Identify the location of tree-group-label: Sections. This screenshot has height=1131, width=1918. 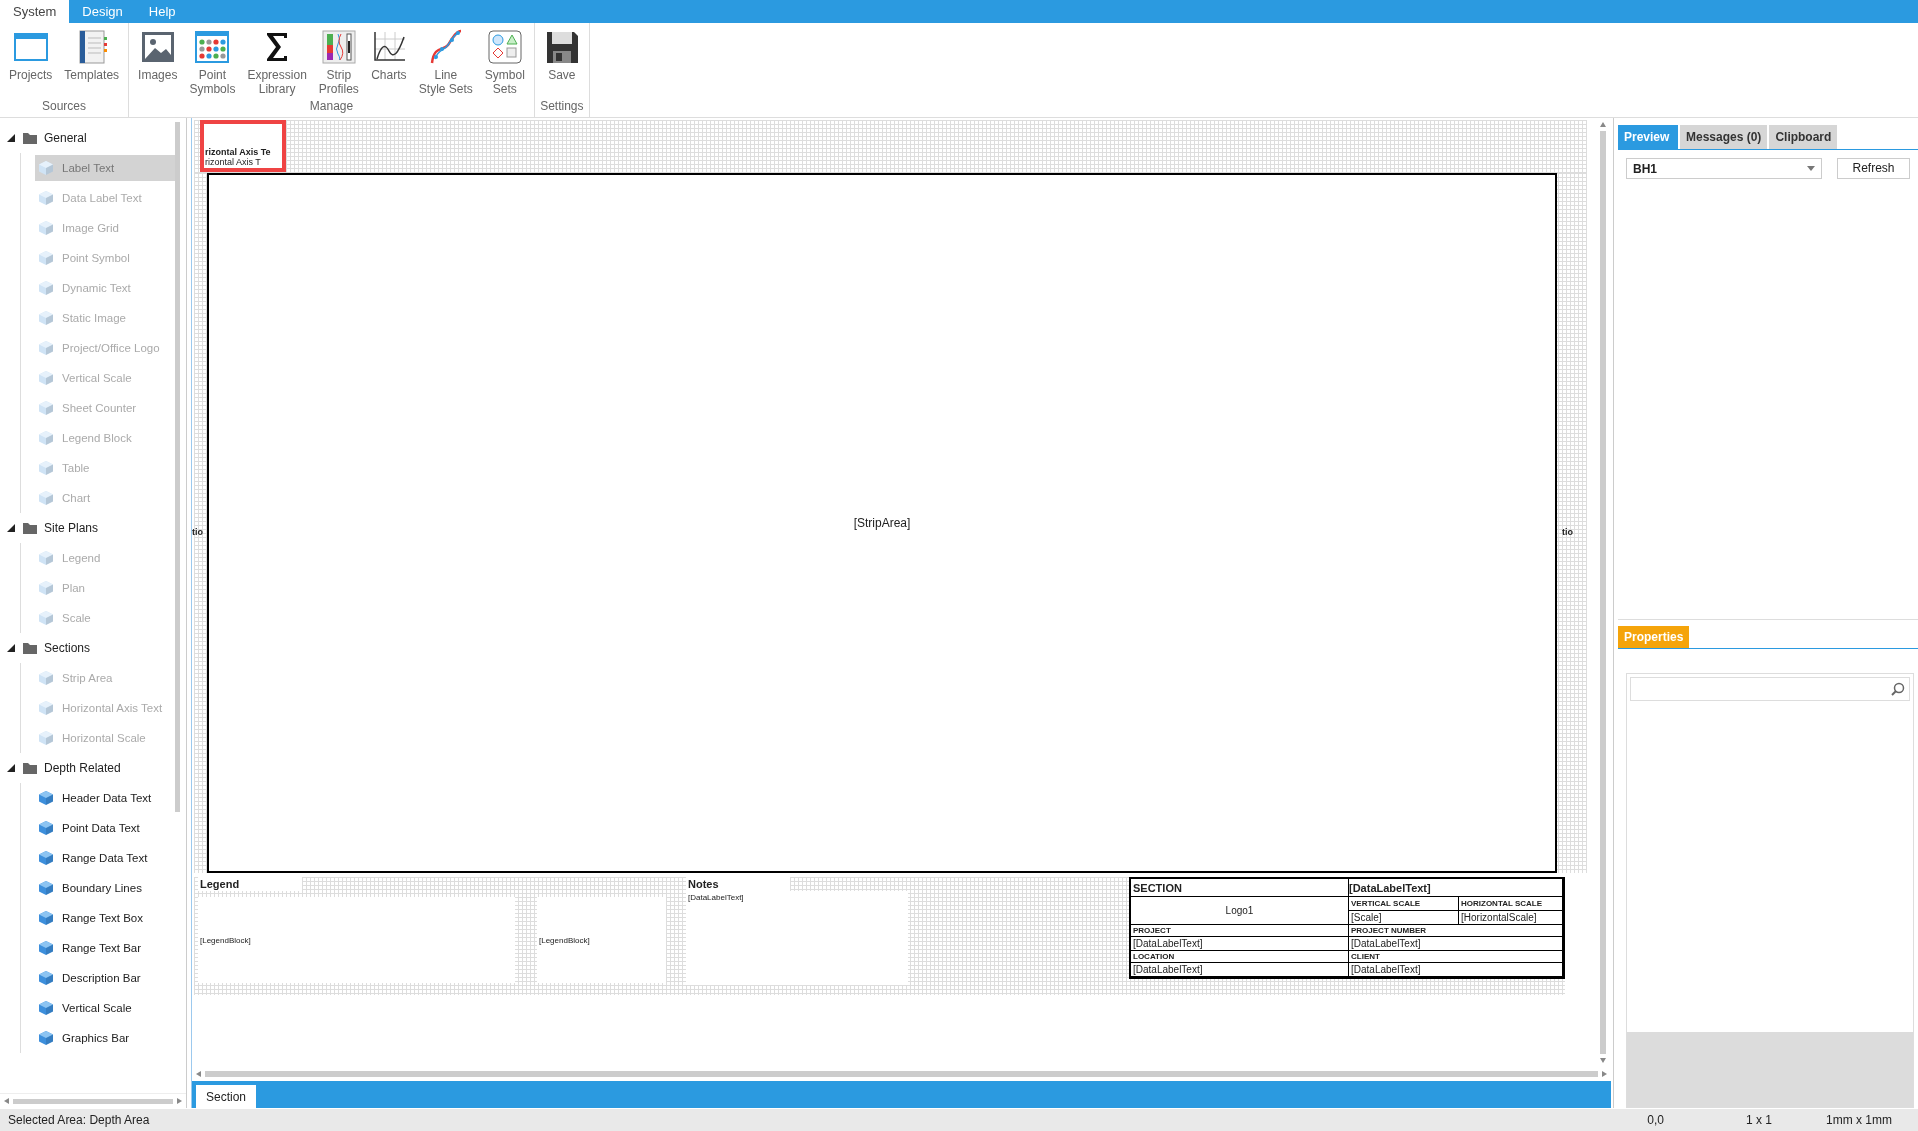
(67, 648).